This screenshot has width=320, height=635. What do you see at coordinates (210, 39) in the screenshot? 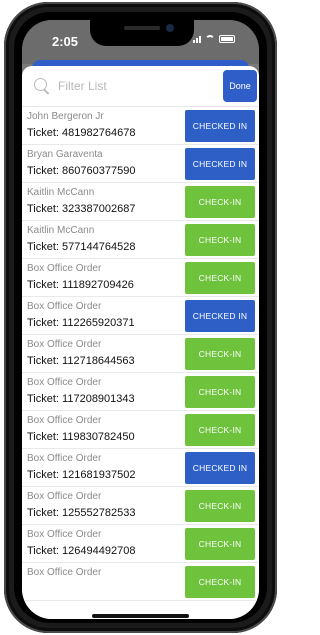
I see `wifi-icon` at bounding box center [210, 39].